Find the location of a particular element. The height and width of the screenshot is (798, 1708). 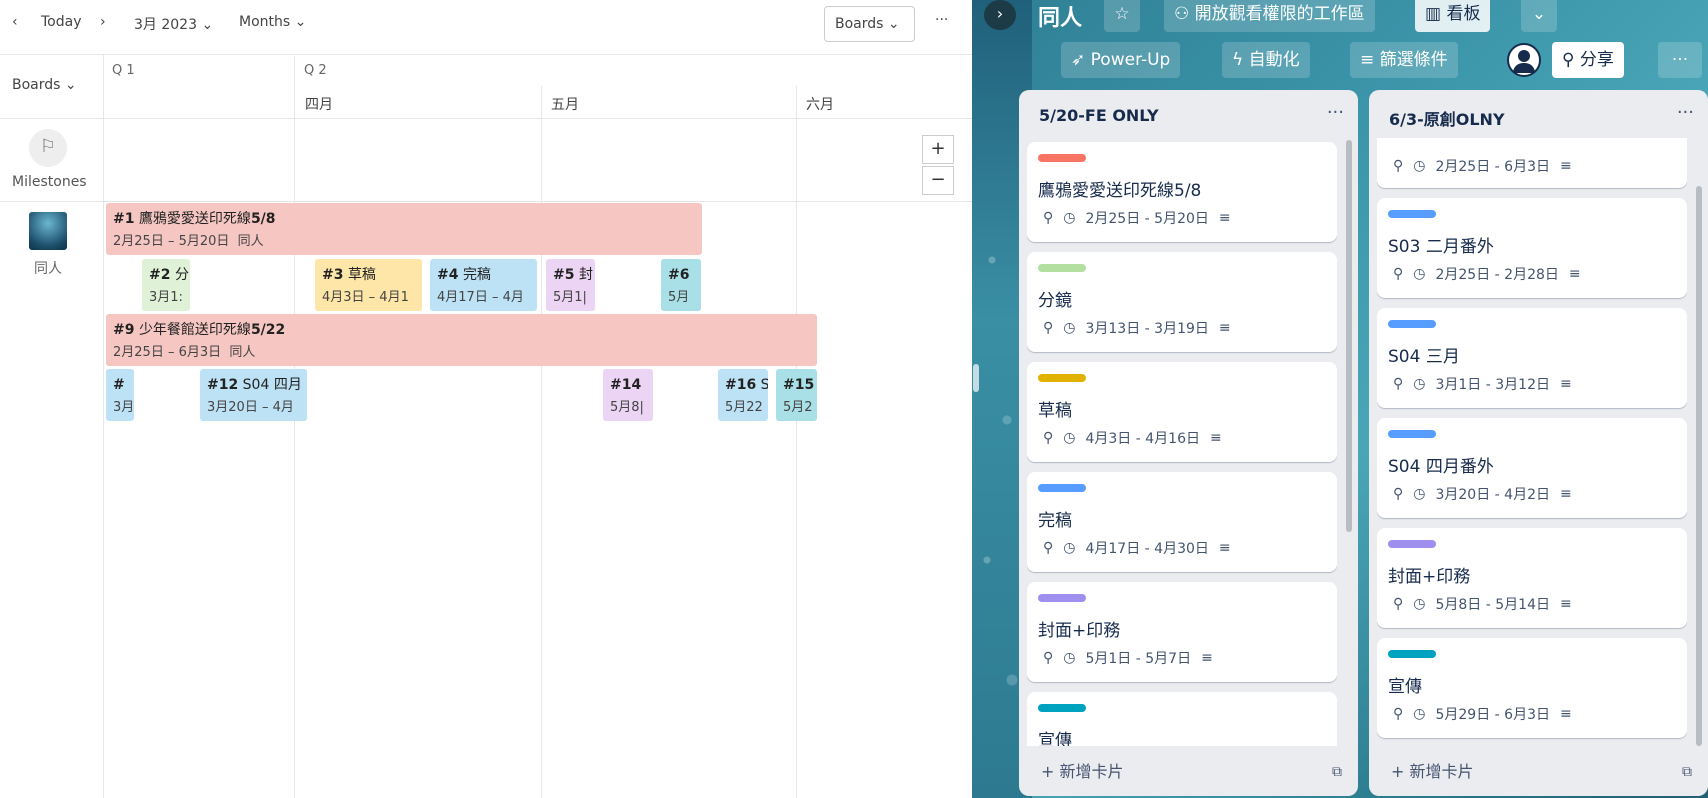

bar-title: 完稿 is located at coordinates (476, 275).